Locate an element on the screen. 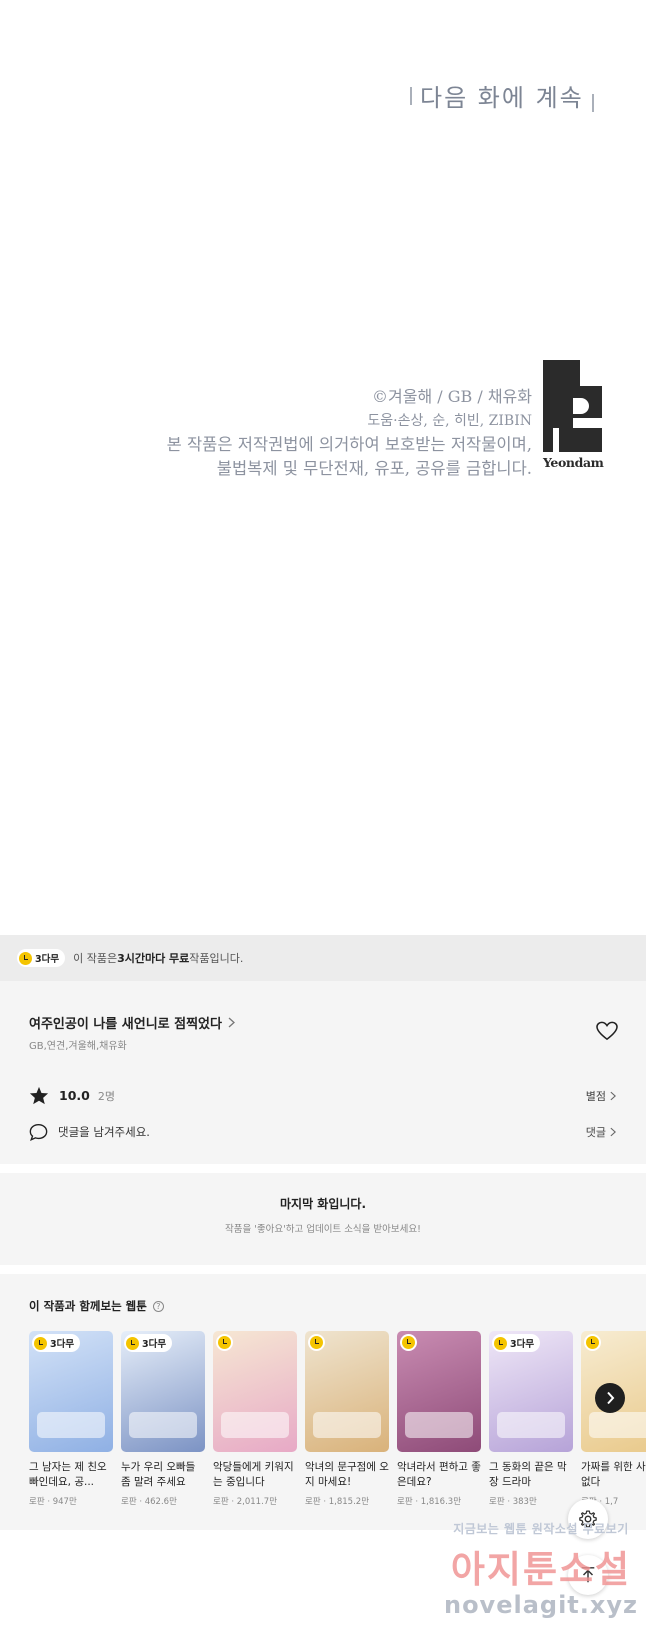 Image resolution: width=646 pixels, height=1632 pixels. free-info-banner: 3다무 이 작품은 3시간마다 무료 작품입니다. is located at coordinates (323, 958).